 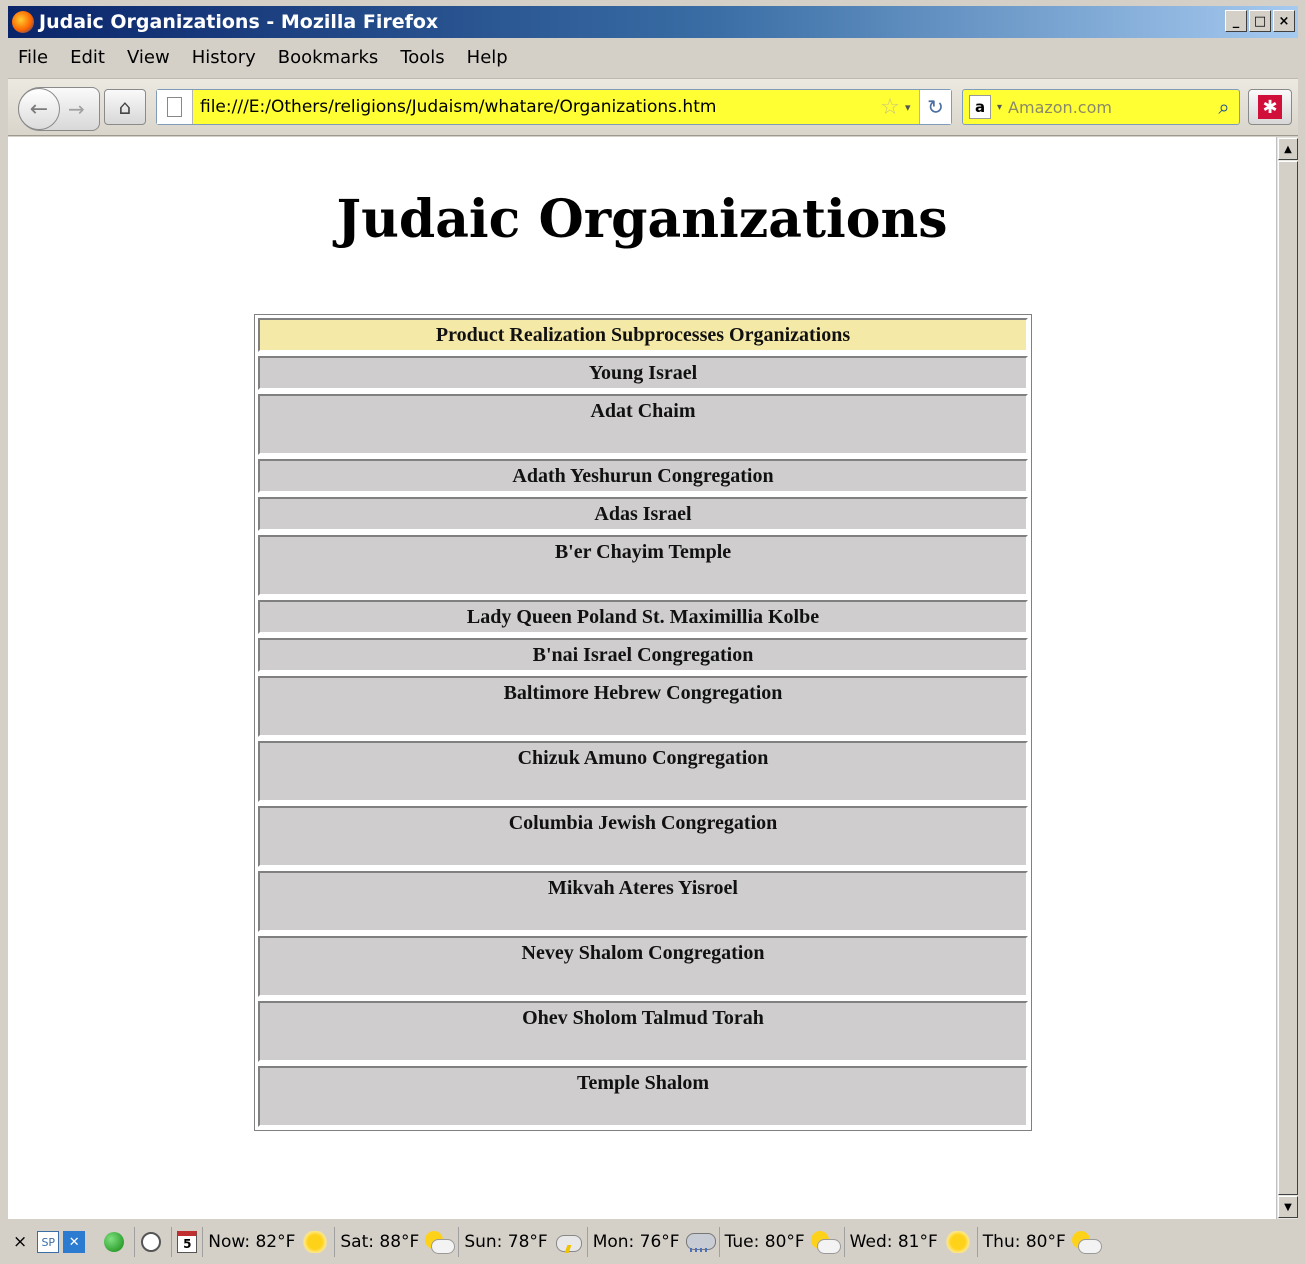 What do you see at coordinates (893, 1242) in the screenshot?
I see `weather-label: Wed: 81°F` at bounding box center [893, 1242].